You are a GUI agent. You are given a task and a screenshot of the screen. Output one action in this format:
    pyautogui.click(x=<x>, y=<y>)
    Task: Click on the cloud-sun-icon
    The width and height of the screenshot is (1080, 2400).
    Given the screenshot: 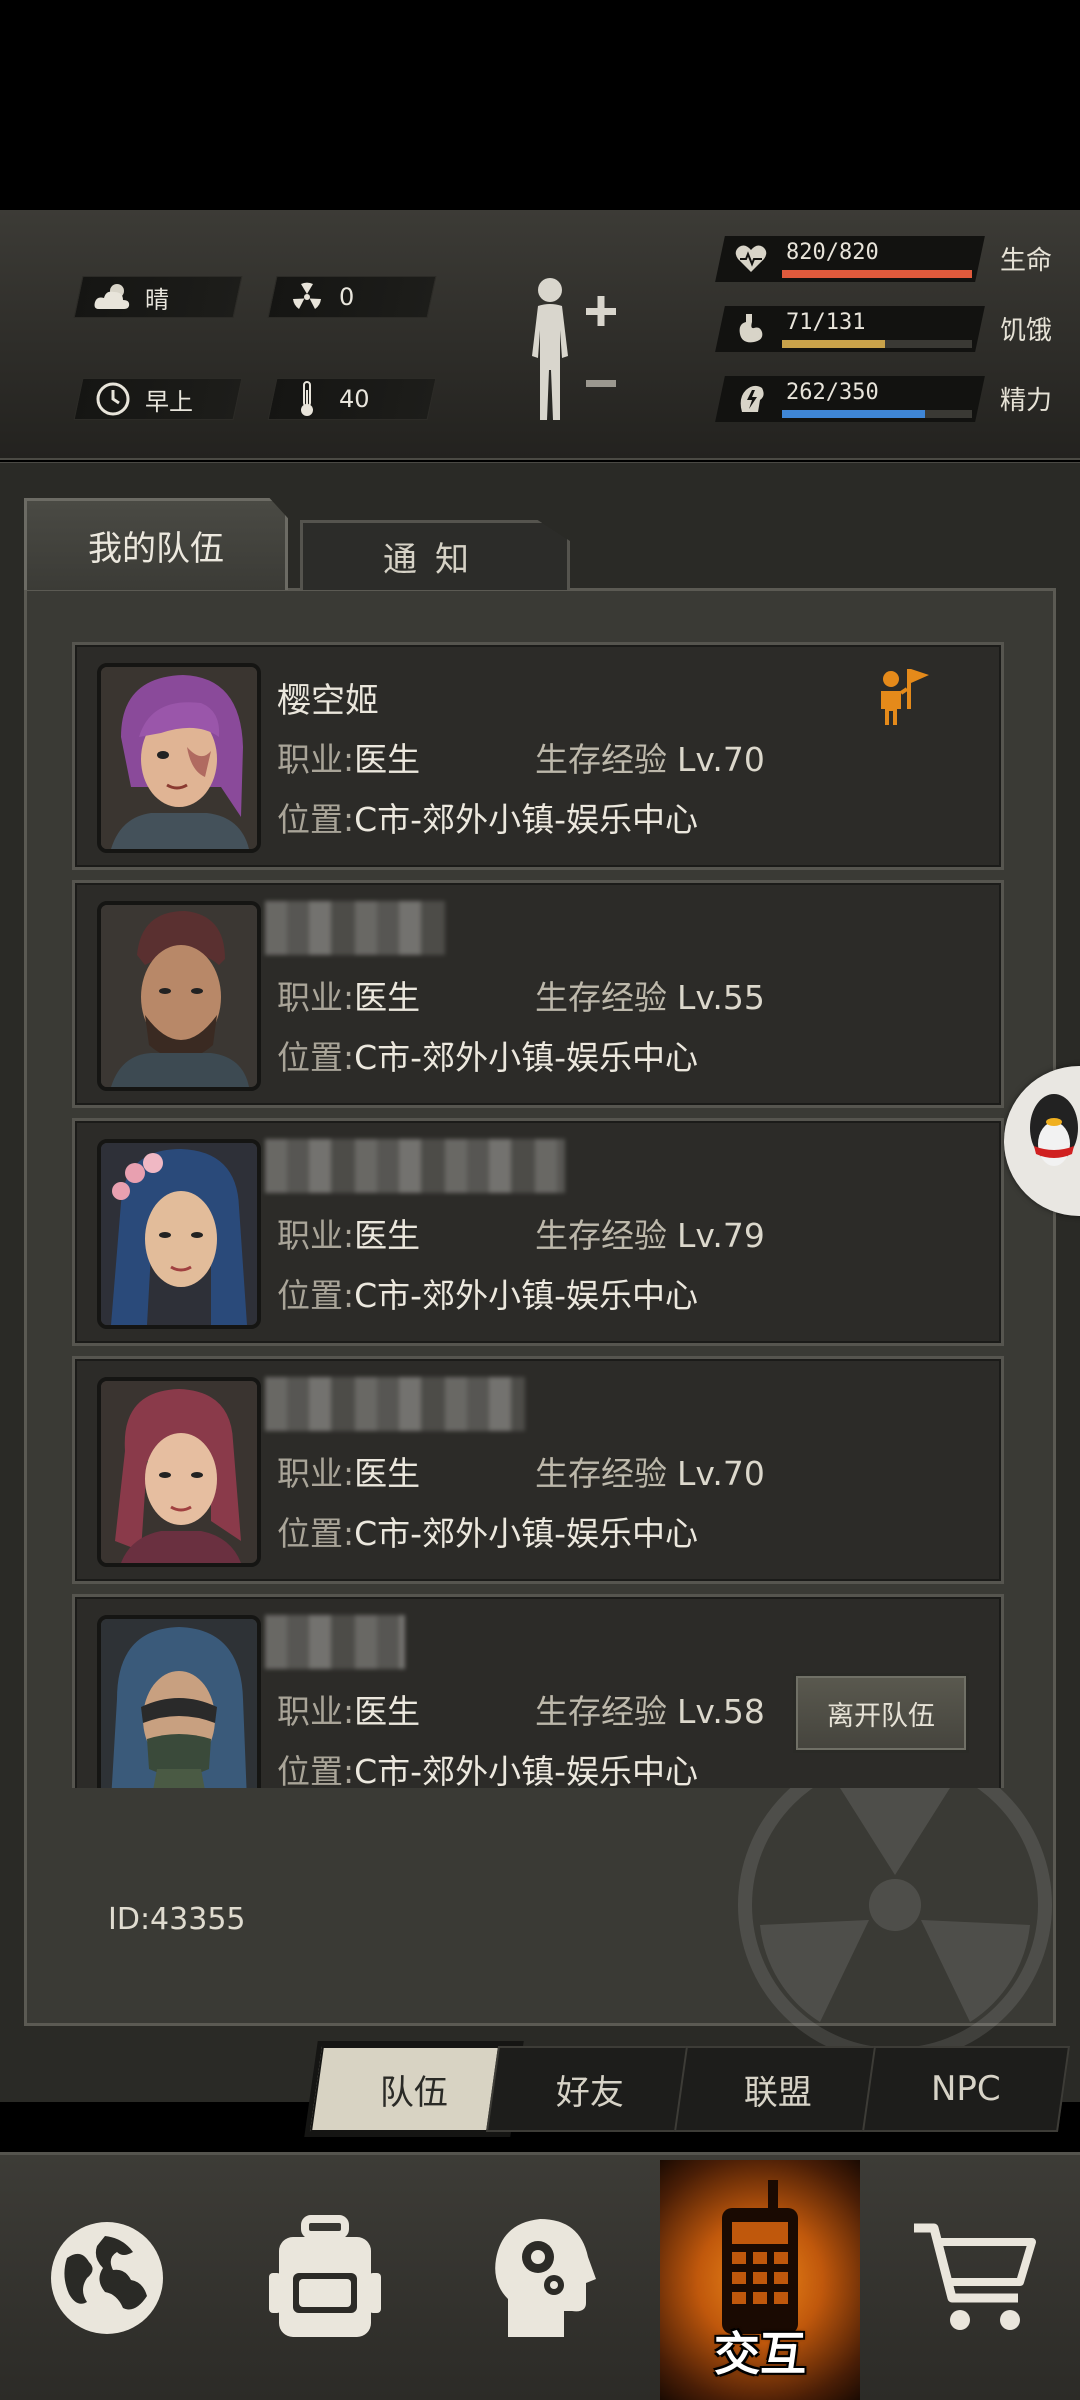 What is the action you would take?
    pyautogui.click(x=113, y=297)
    